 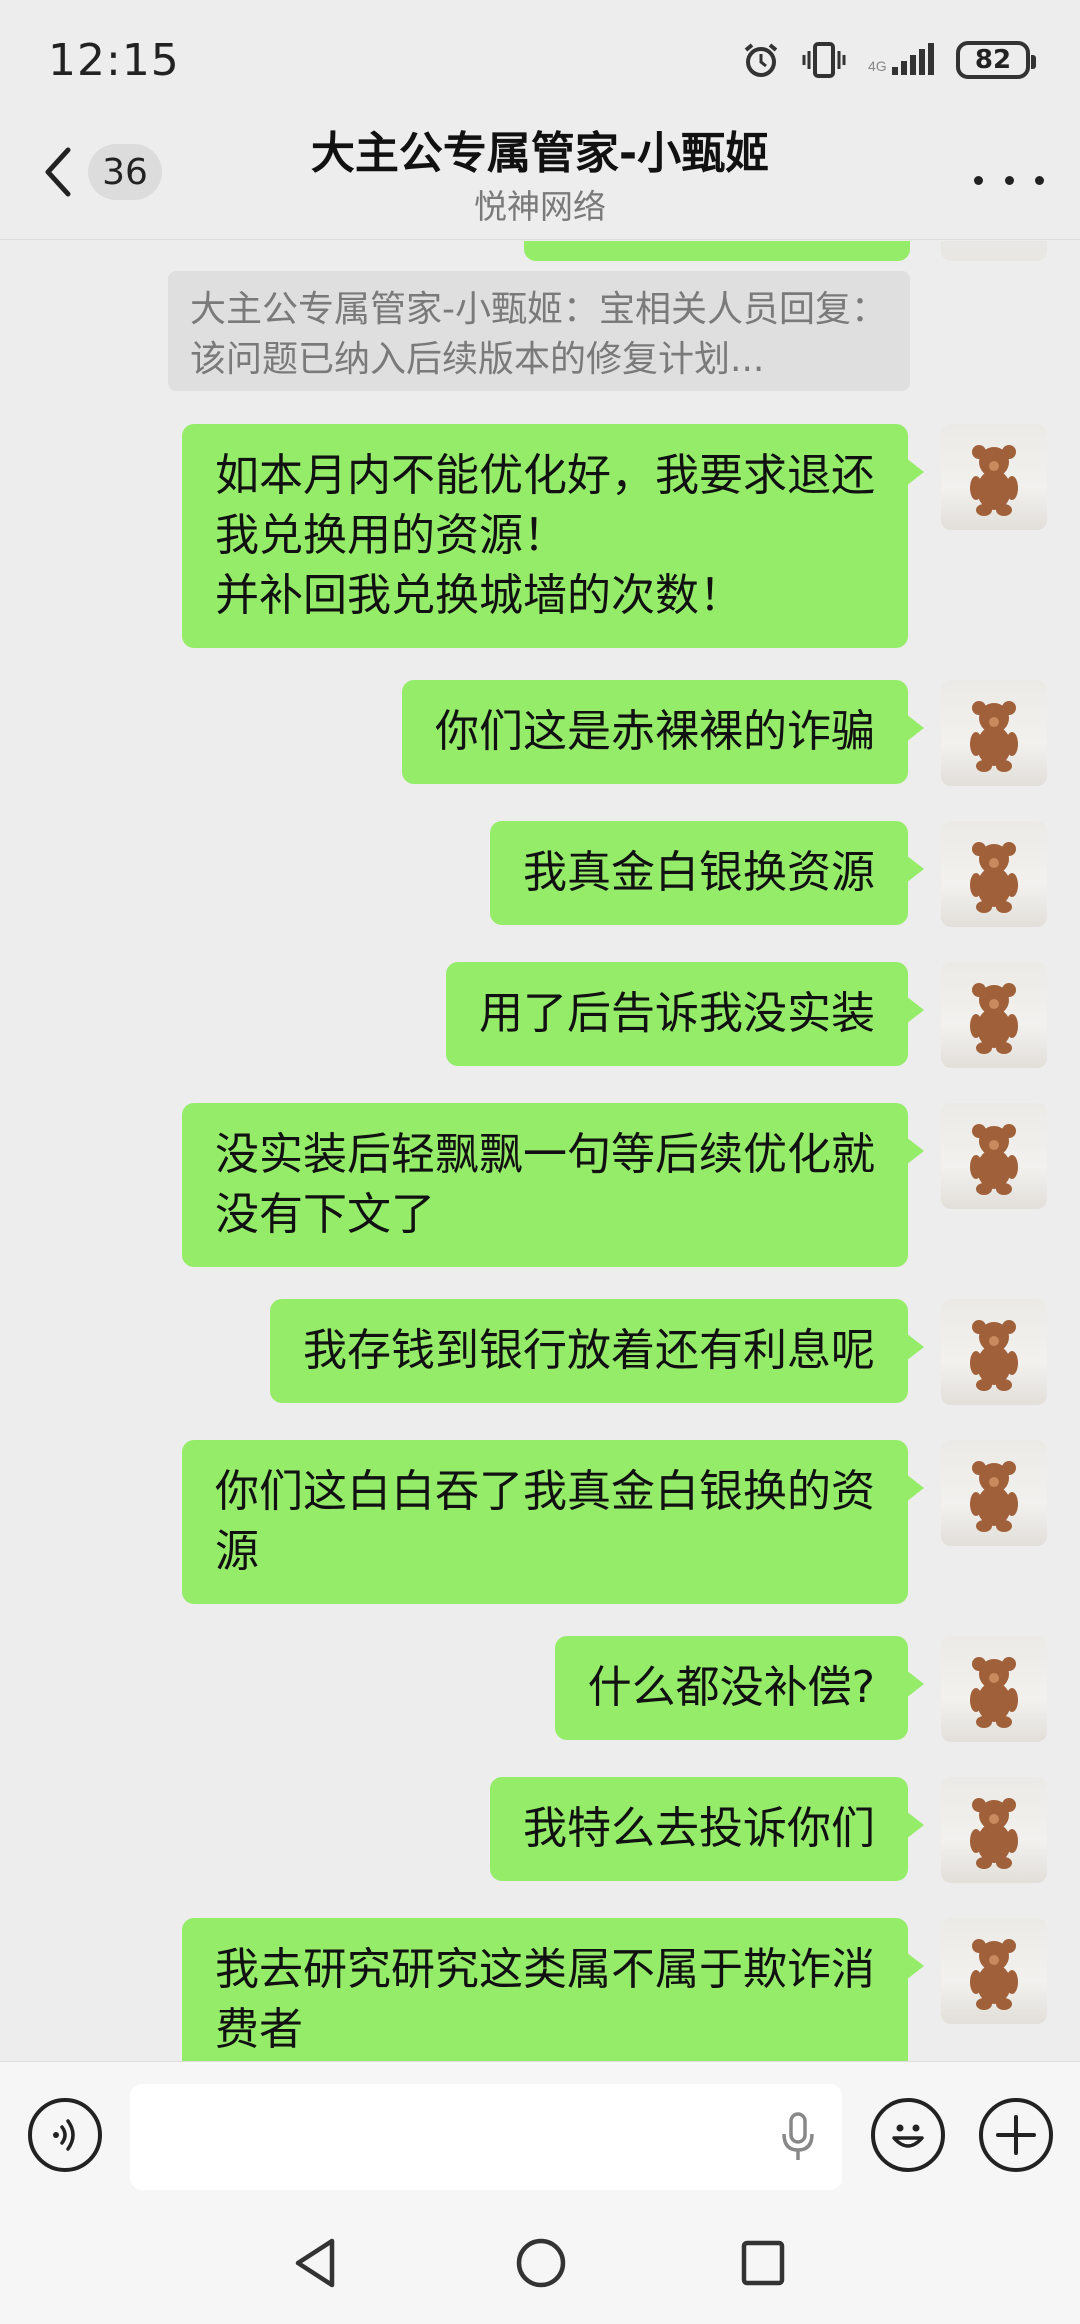 I want to click on message-bubble: 你们这白白吞了我真金白银换的资 源, so click(x=553, y=1522).